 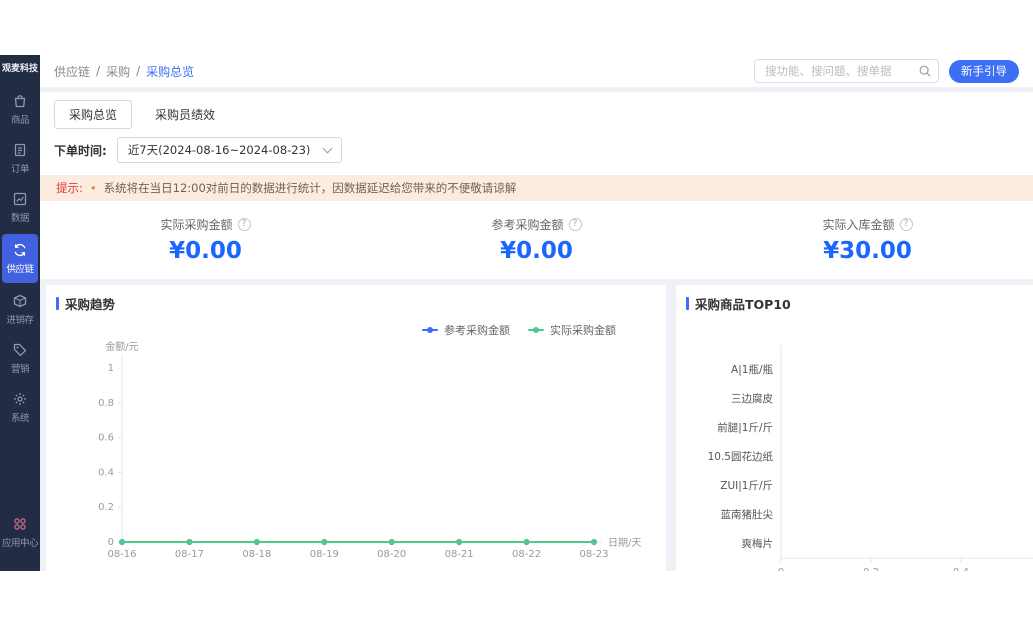 I want to click on tab-buyer-performance: 采购员绩效, so click(x=185, y=114).